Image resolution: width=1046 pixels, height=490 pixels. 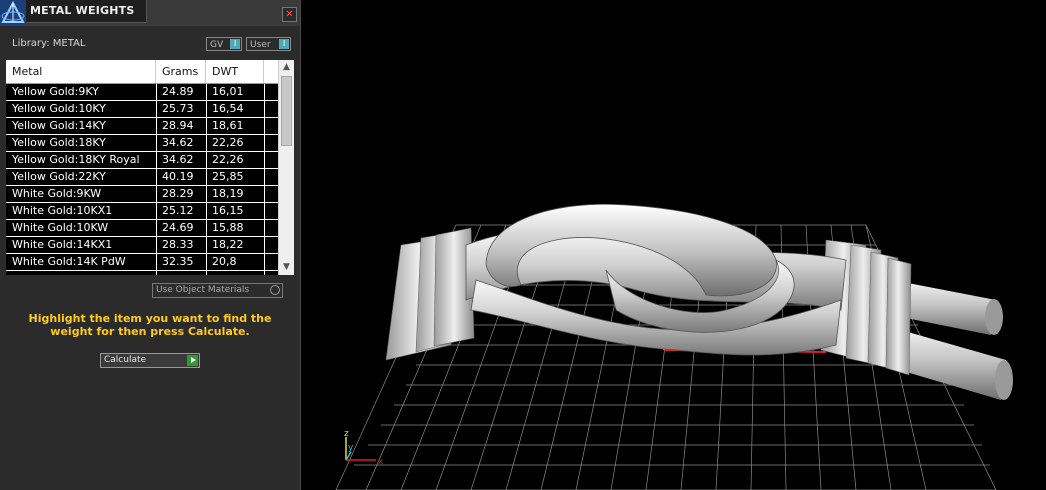 What do you see at coordinates (381, 462) in the screenshot?
I see `axis-x-label: x` at bounding box center [381, 462].